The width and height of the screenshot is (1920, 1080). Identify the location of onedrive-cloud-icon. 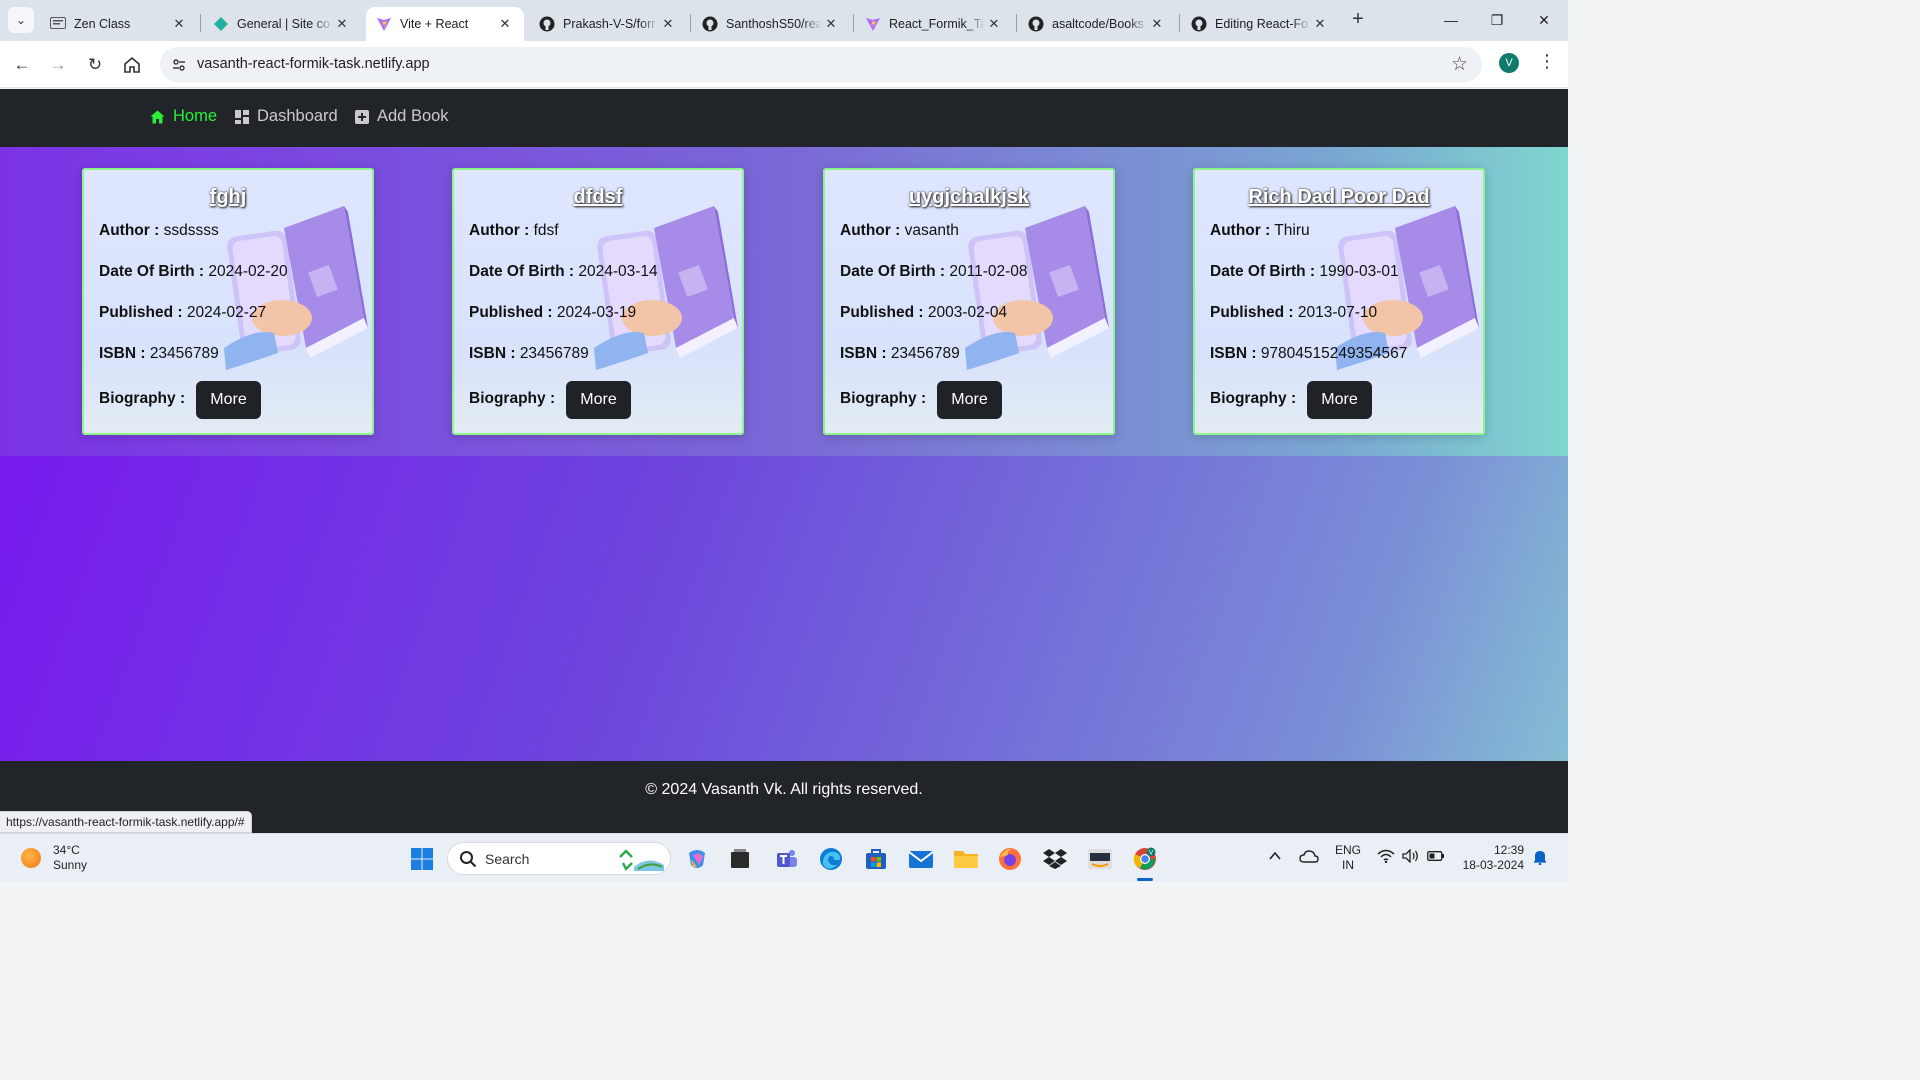
(1309, 857).